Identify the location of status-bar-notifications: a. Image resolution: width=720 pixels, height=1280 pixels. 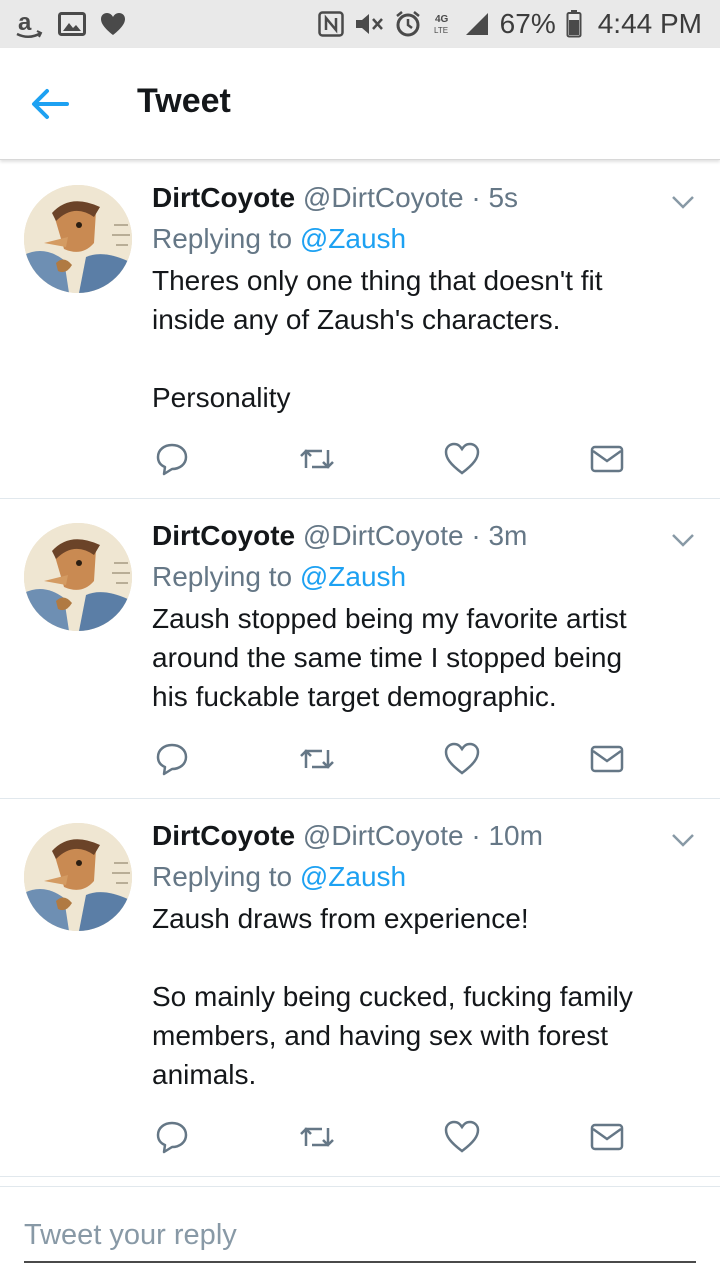
(70, 24).